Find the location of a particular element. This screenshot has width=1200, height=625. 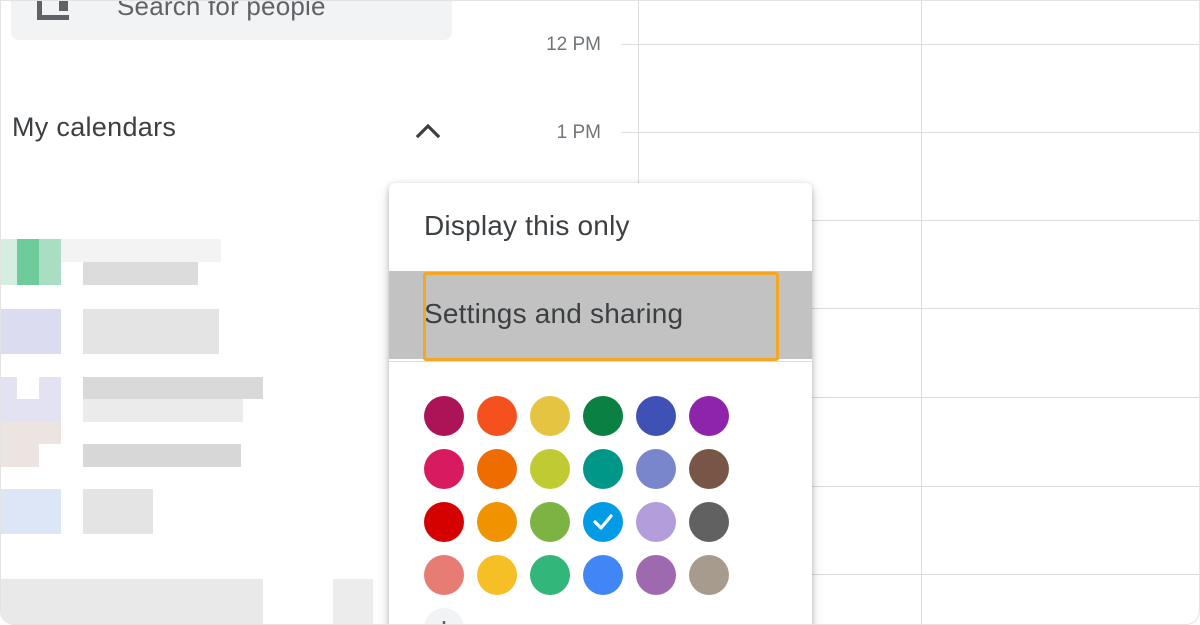

menu-item-label: Display this only is located at coordinates (527, 225).